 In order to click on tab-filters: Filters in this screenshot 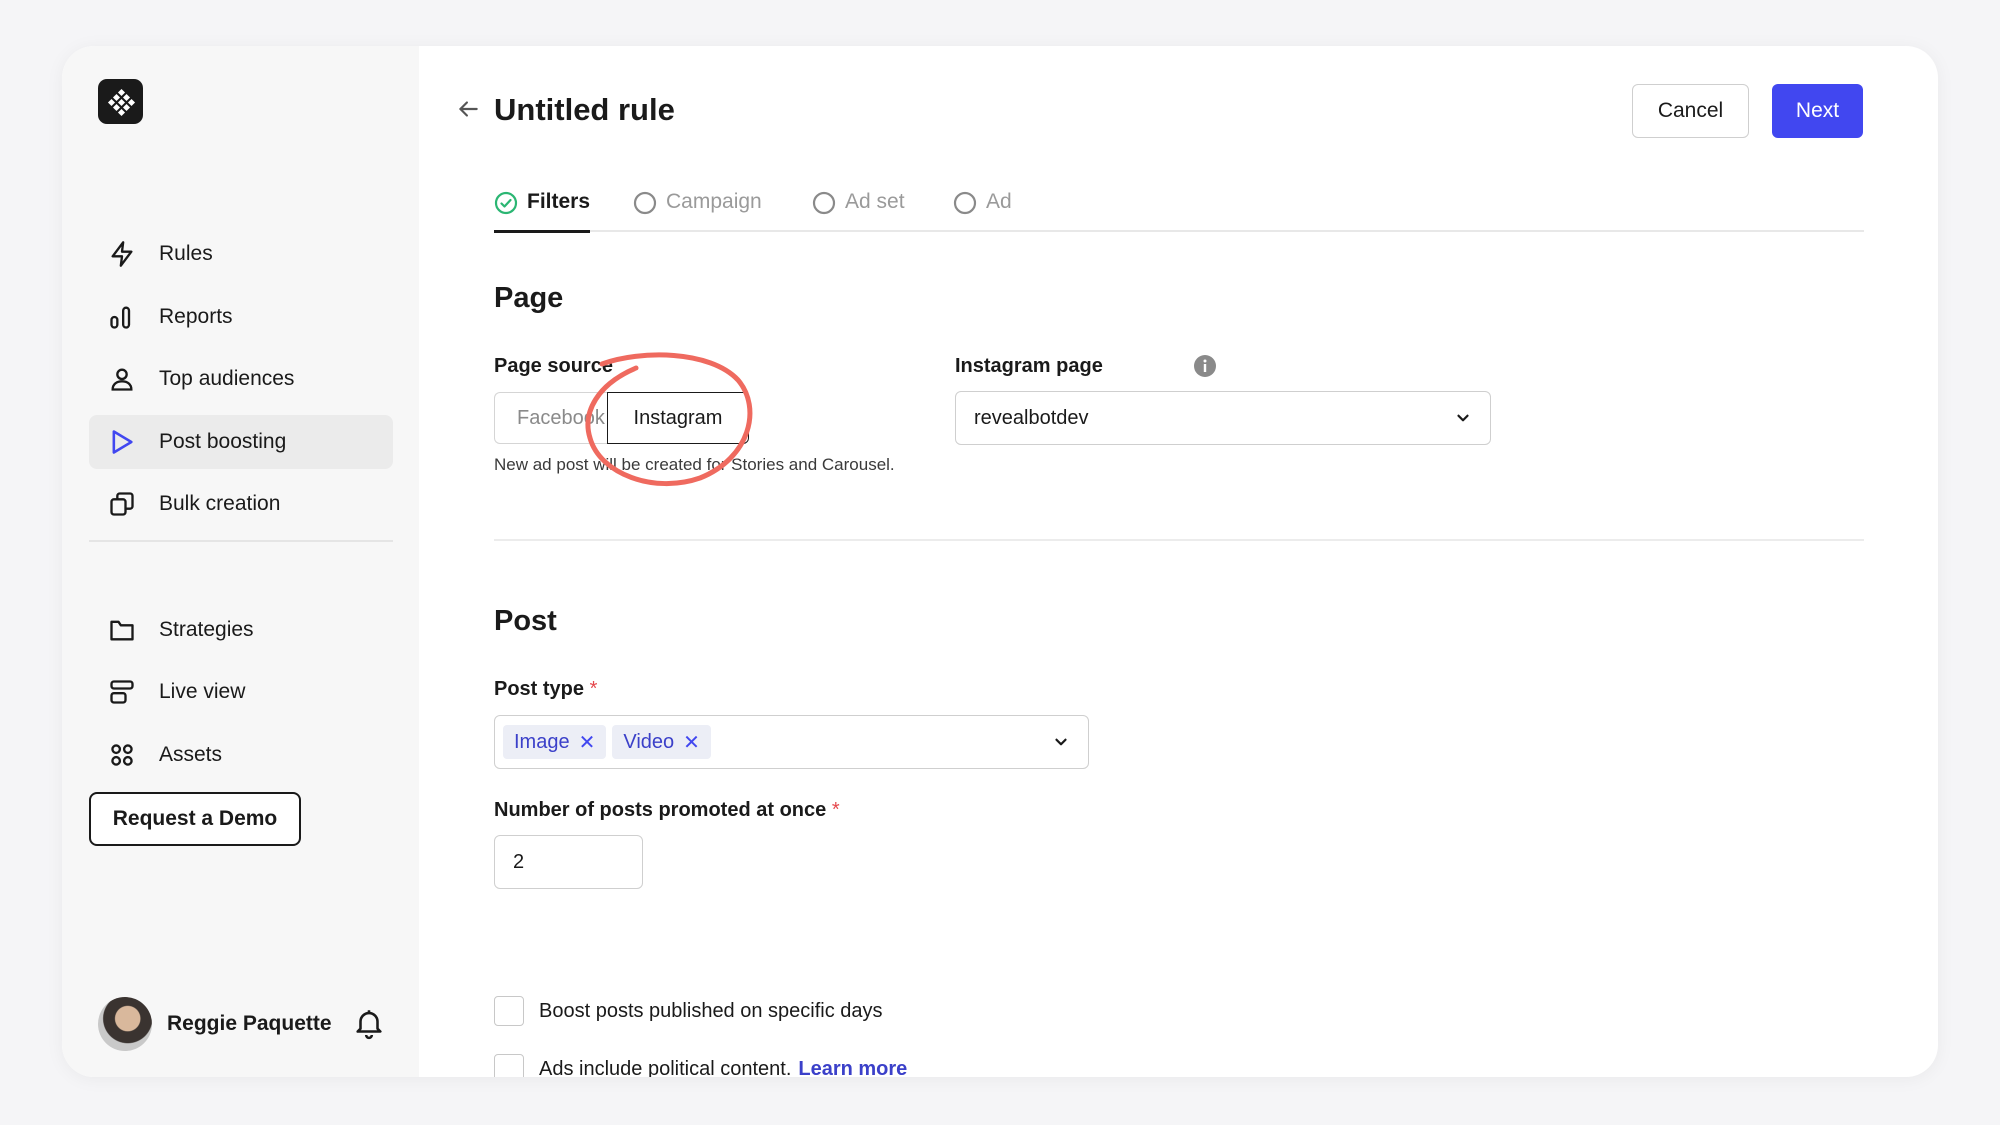, I will do `click(542, 211)`.